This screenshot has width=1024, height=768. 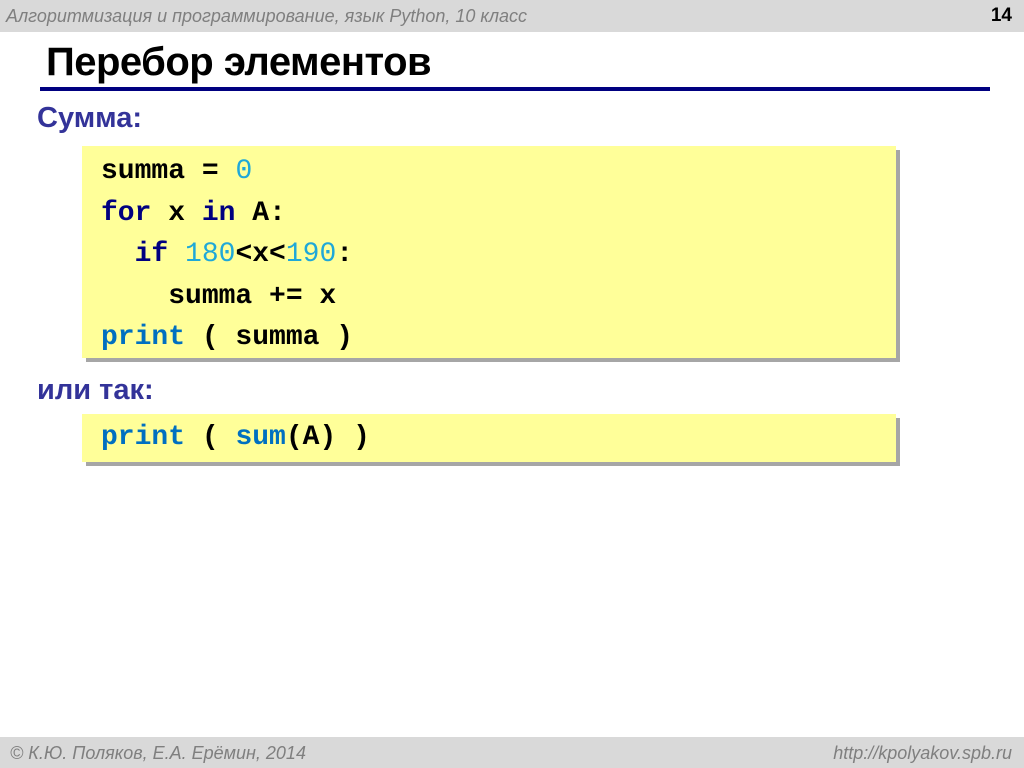 I want to click on code-token: in, so click(x=218, y=213).